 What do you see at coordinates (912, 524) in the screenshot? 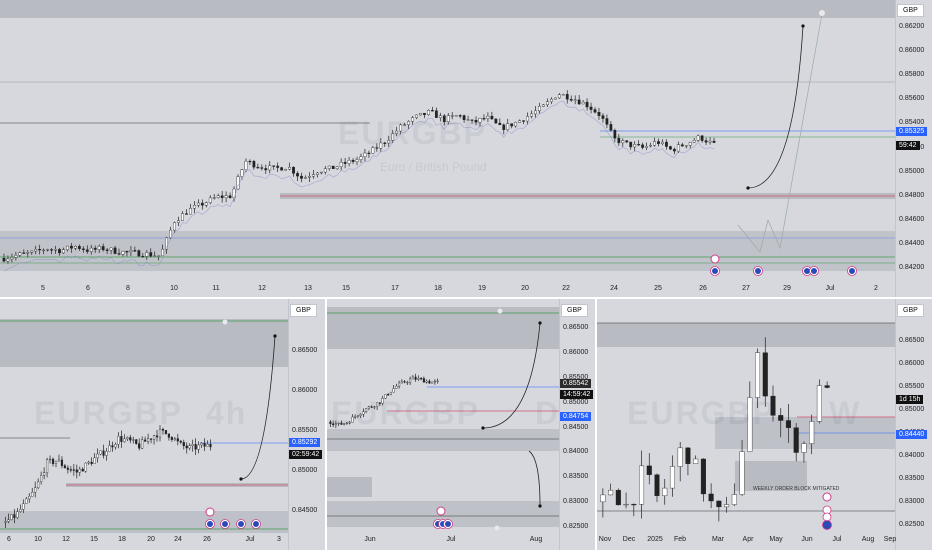
I see `br-y-tick: 0.82500` at bounding box center [912, 524].